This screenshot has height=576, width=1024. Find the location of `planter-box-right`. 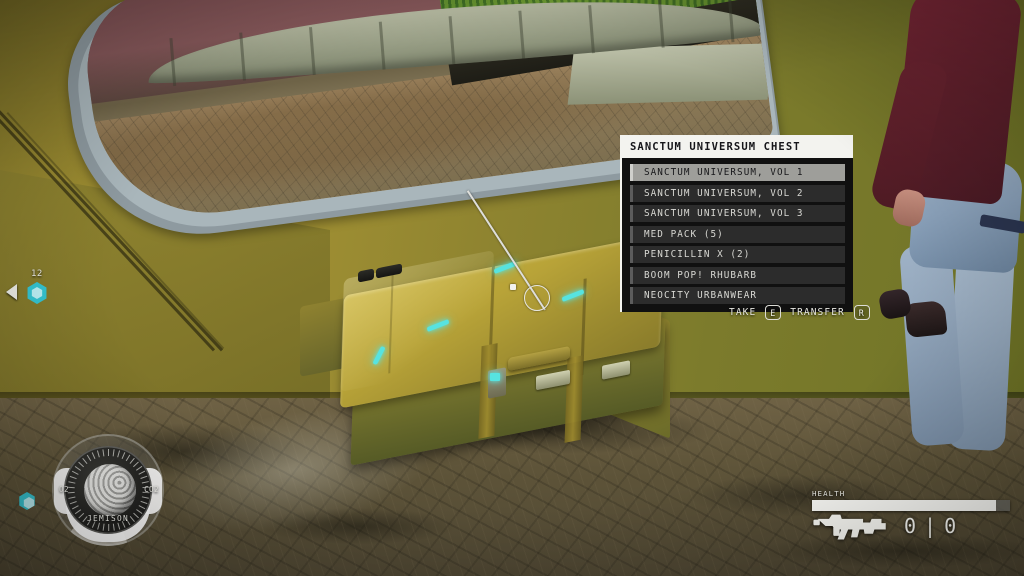

planter-box-right is located at coordinates (670, 74).